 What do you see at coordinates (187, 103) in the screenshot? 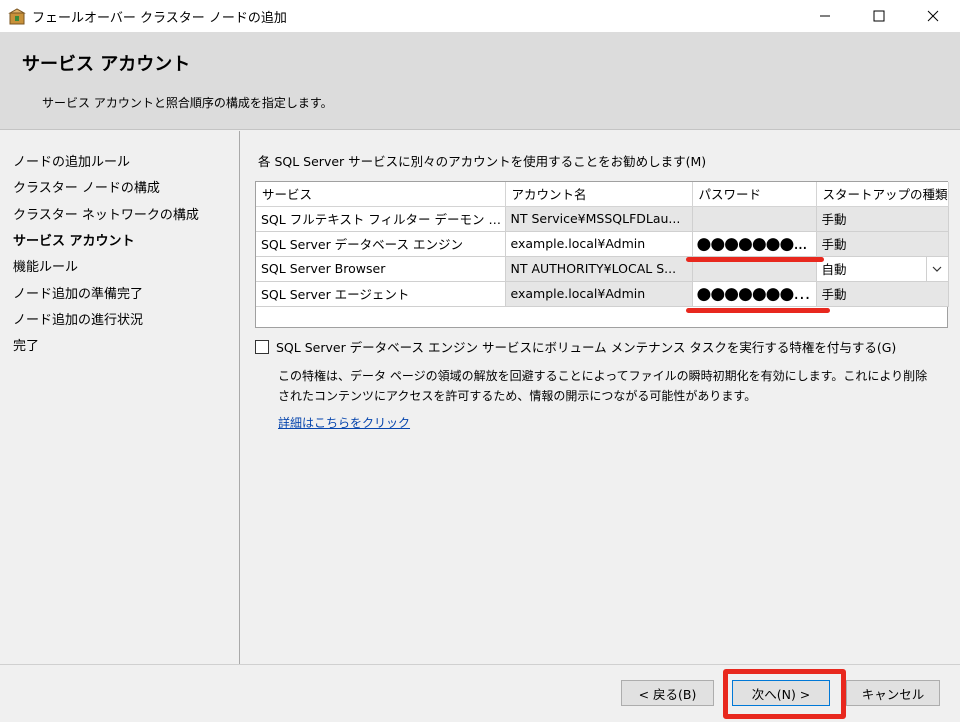
I see `page-subtitle: サービス アカウントと照合順序の構成を指定します。` at bounding box center [187, 103].